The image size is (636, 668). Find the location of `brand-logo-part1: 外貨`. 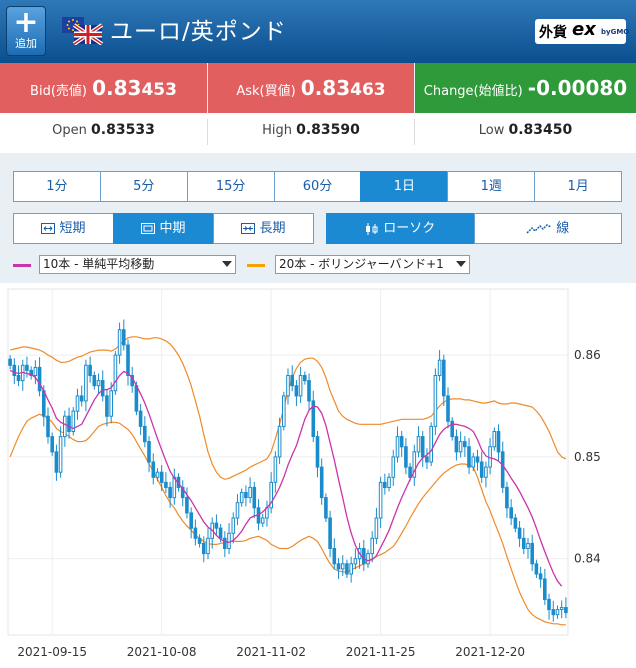

brand-logo-part1: 外貨 is located at coordinates (553, 33).